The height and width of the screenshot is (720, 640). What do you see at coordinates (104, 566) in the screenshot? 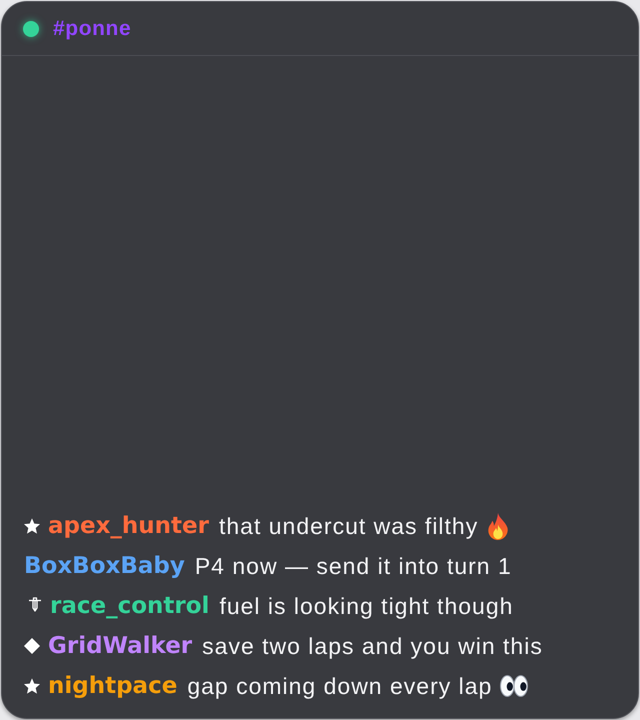
I see `username: BoxBoxBaby` at bounding box center [104, 566].